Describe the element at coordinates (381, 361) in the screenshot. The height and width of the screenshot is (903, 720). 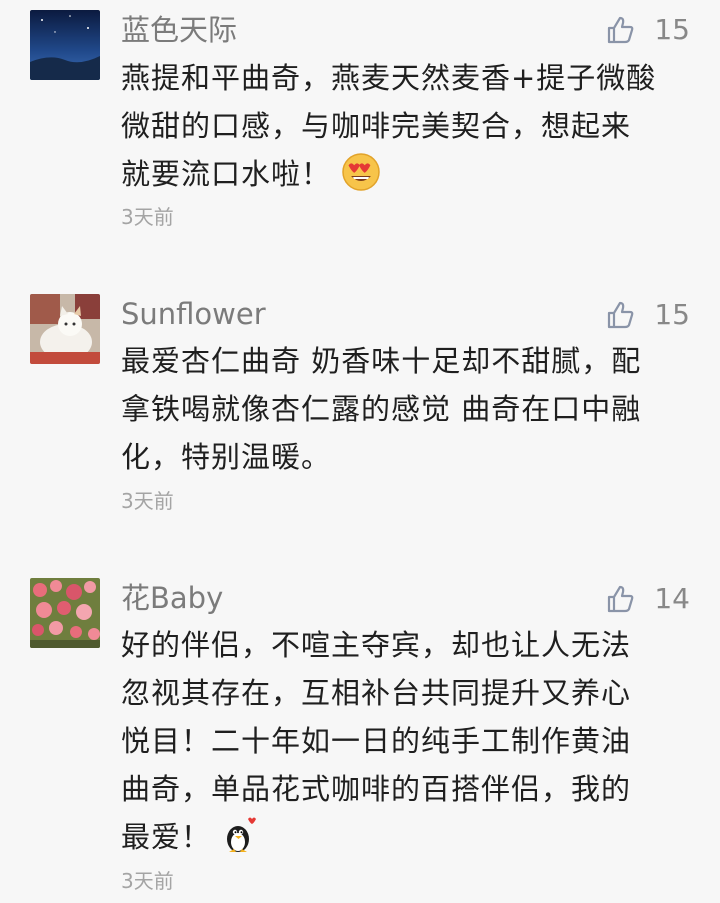
I see `comment-line: 最爱杏仁曲奇 奶香味十足却不甜腻，配` at that location.